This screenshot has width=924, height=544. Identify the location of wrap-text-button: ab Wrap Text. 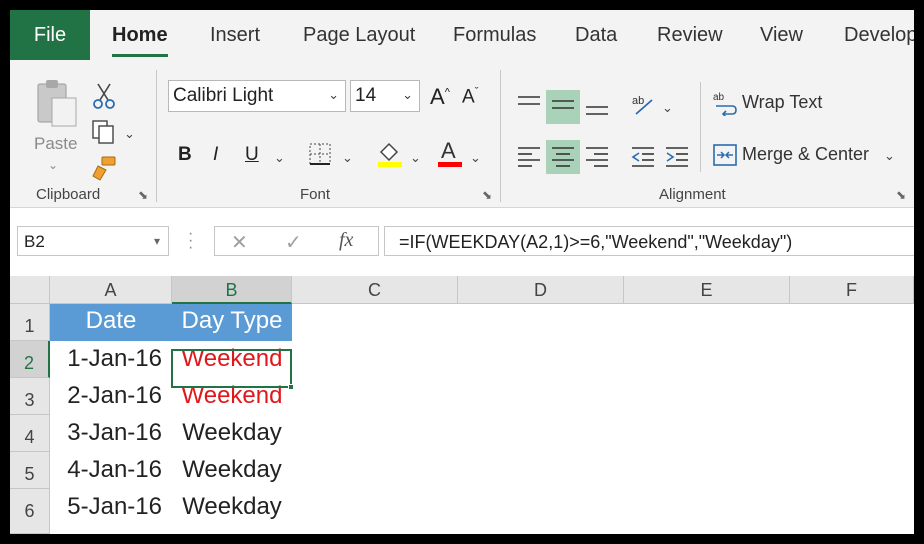
(787, 103).